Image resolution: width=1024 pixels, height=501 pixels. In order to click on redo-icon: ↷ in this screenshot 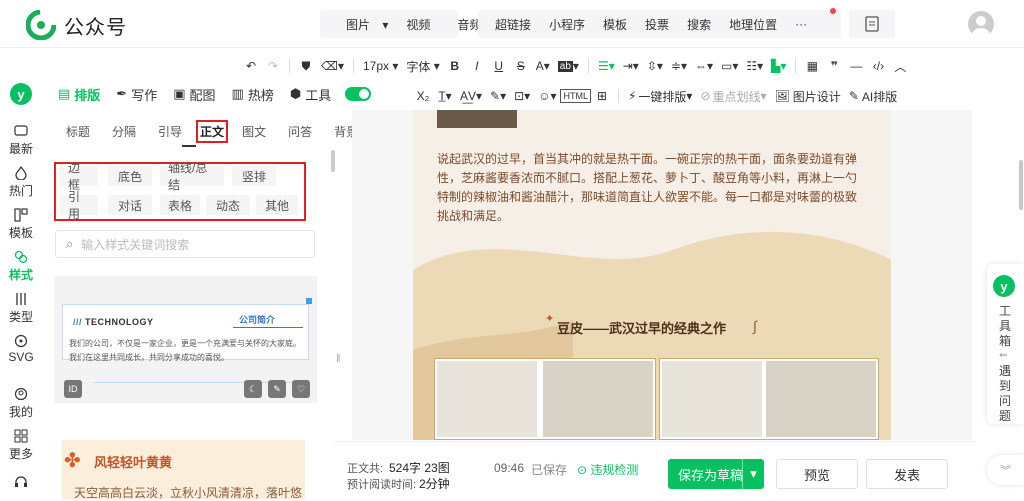, I will do `click(273, 66)`.